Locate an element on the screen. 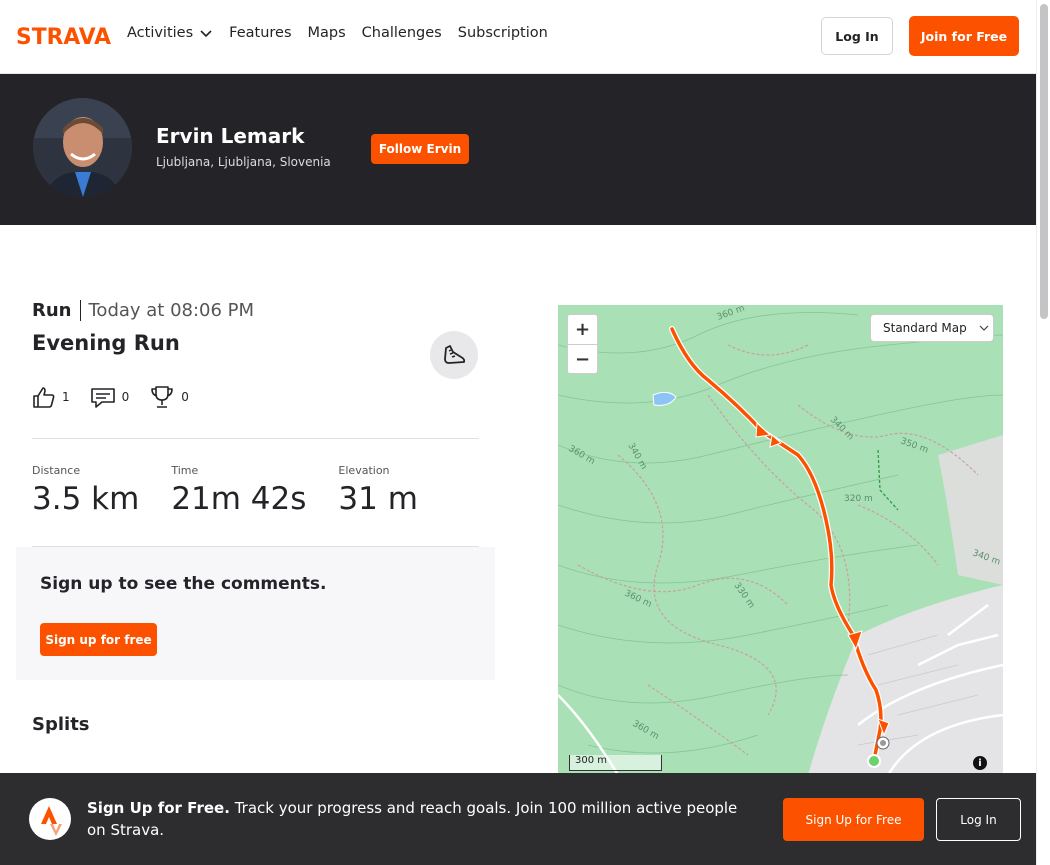  trophy-icon is located at coordinates (162, 397).